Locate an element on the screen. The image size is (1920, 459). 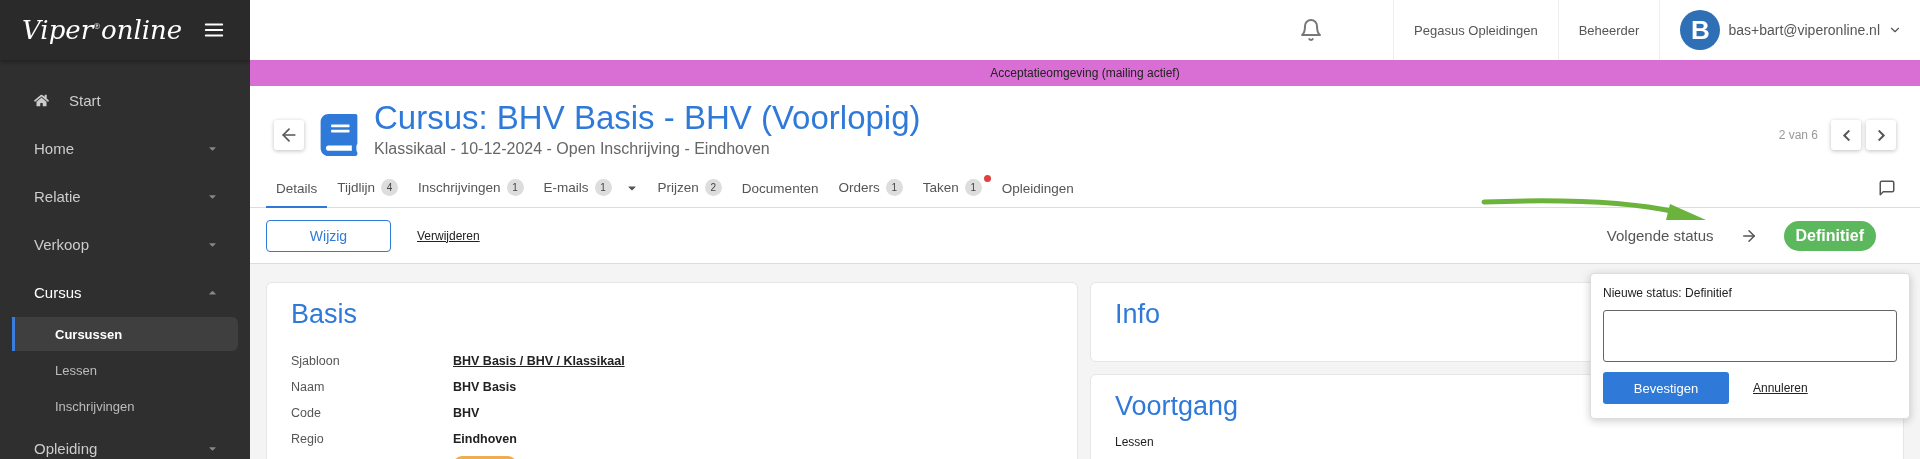
sidebar-subitem: Cursussen is located at coordinates (125, 334).